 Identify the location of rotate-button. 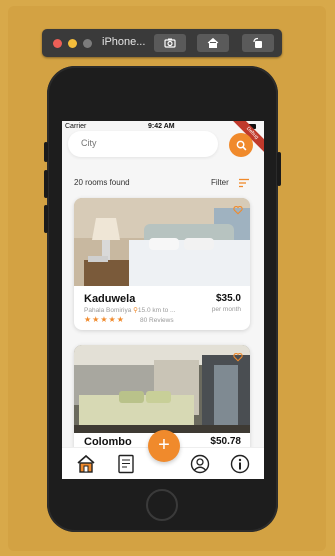
(258, 43).